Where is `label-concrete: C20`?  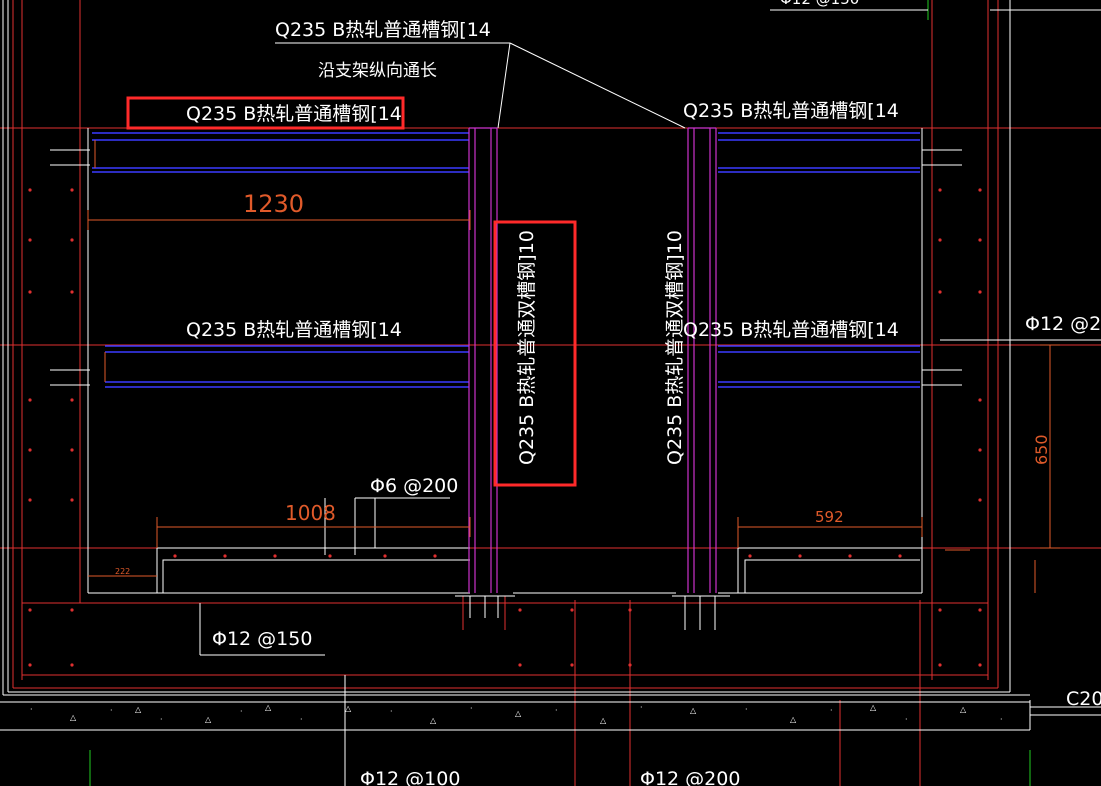 label-concrete: C20 is located at coordinates (1083, 699).